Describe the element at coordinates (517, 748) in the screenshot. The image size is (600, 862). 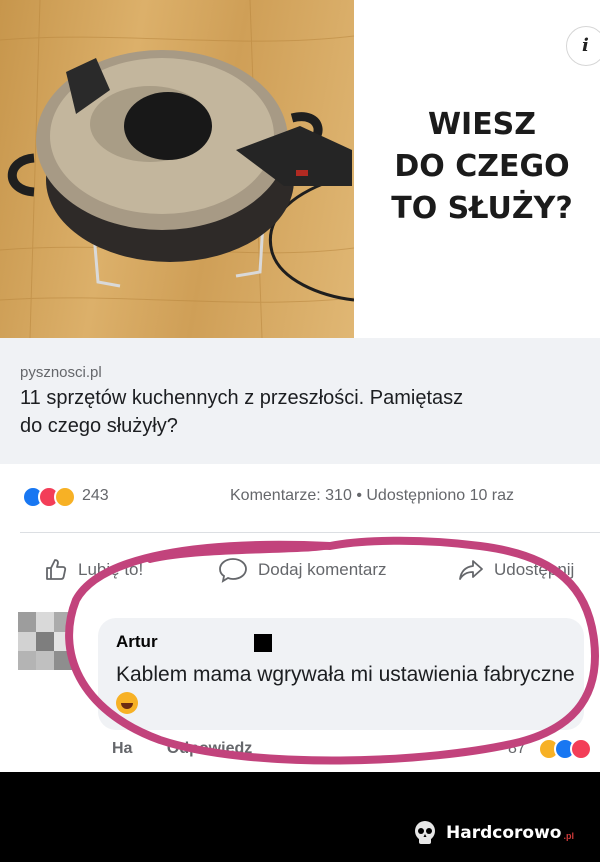
I see `comment-reaction-count: 87` at that location.